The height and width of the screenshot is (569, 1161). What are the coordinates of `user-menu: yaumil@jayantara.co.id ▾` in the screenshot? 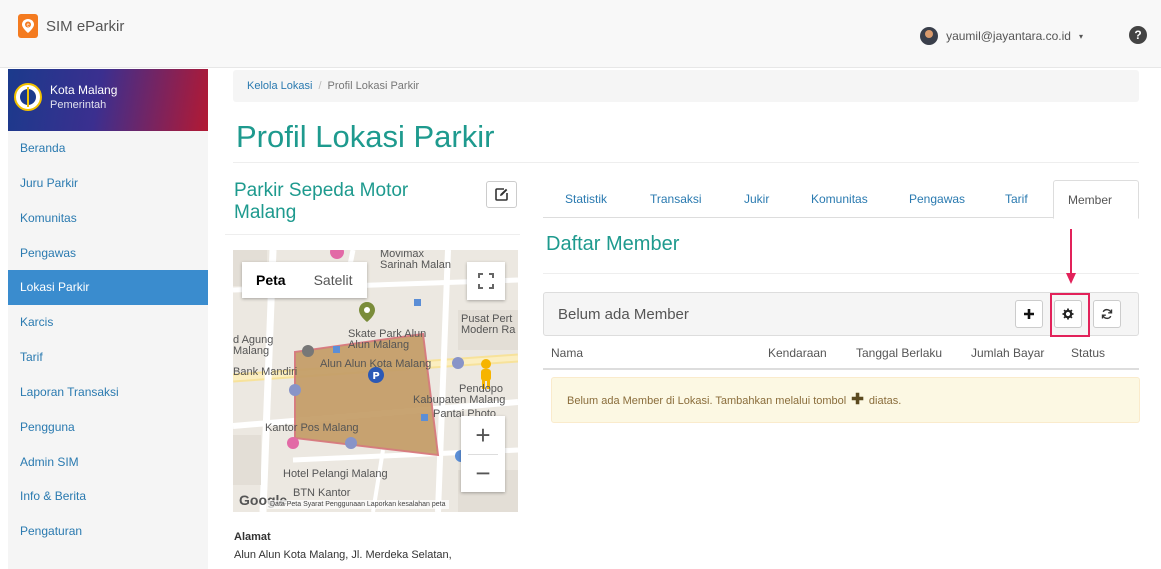 It's located at (1001, 36).